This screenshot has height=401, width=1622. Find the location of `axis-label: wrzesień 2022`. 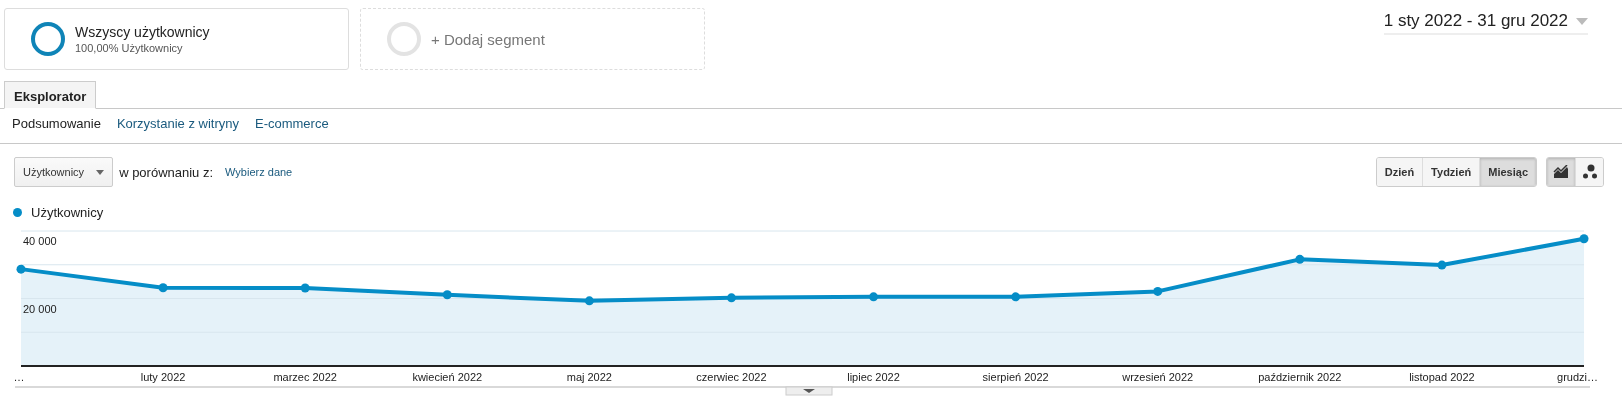

axis-label: wrzesień 2022 is located at coordinates (1158, 377).